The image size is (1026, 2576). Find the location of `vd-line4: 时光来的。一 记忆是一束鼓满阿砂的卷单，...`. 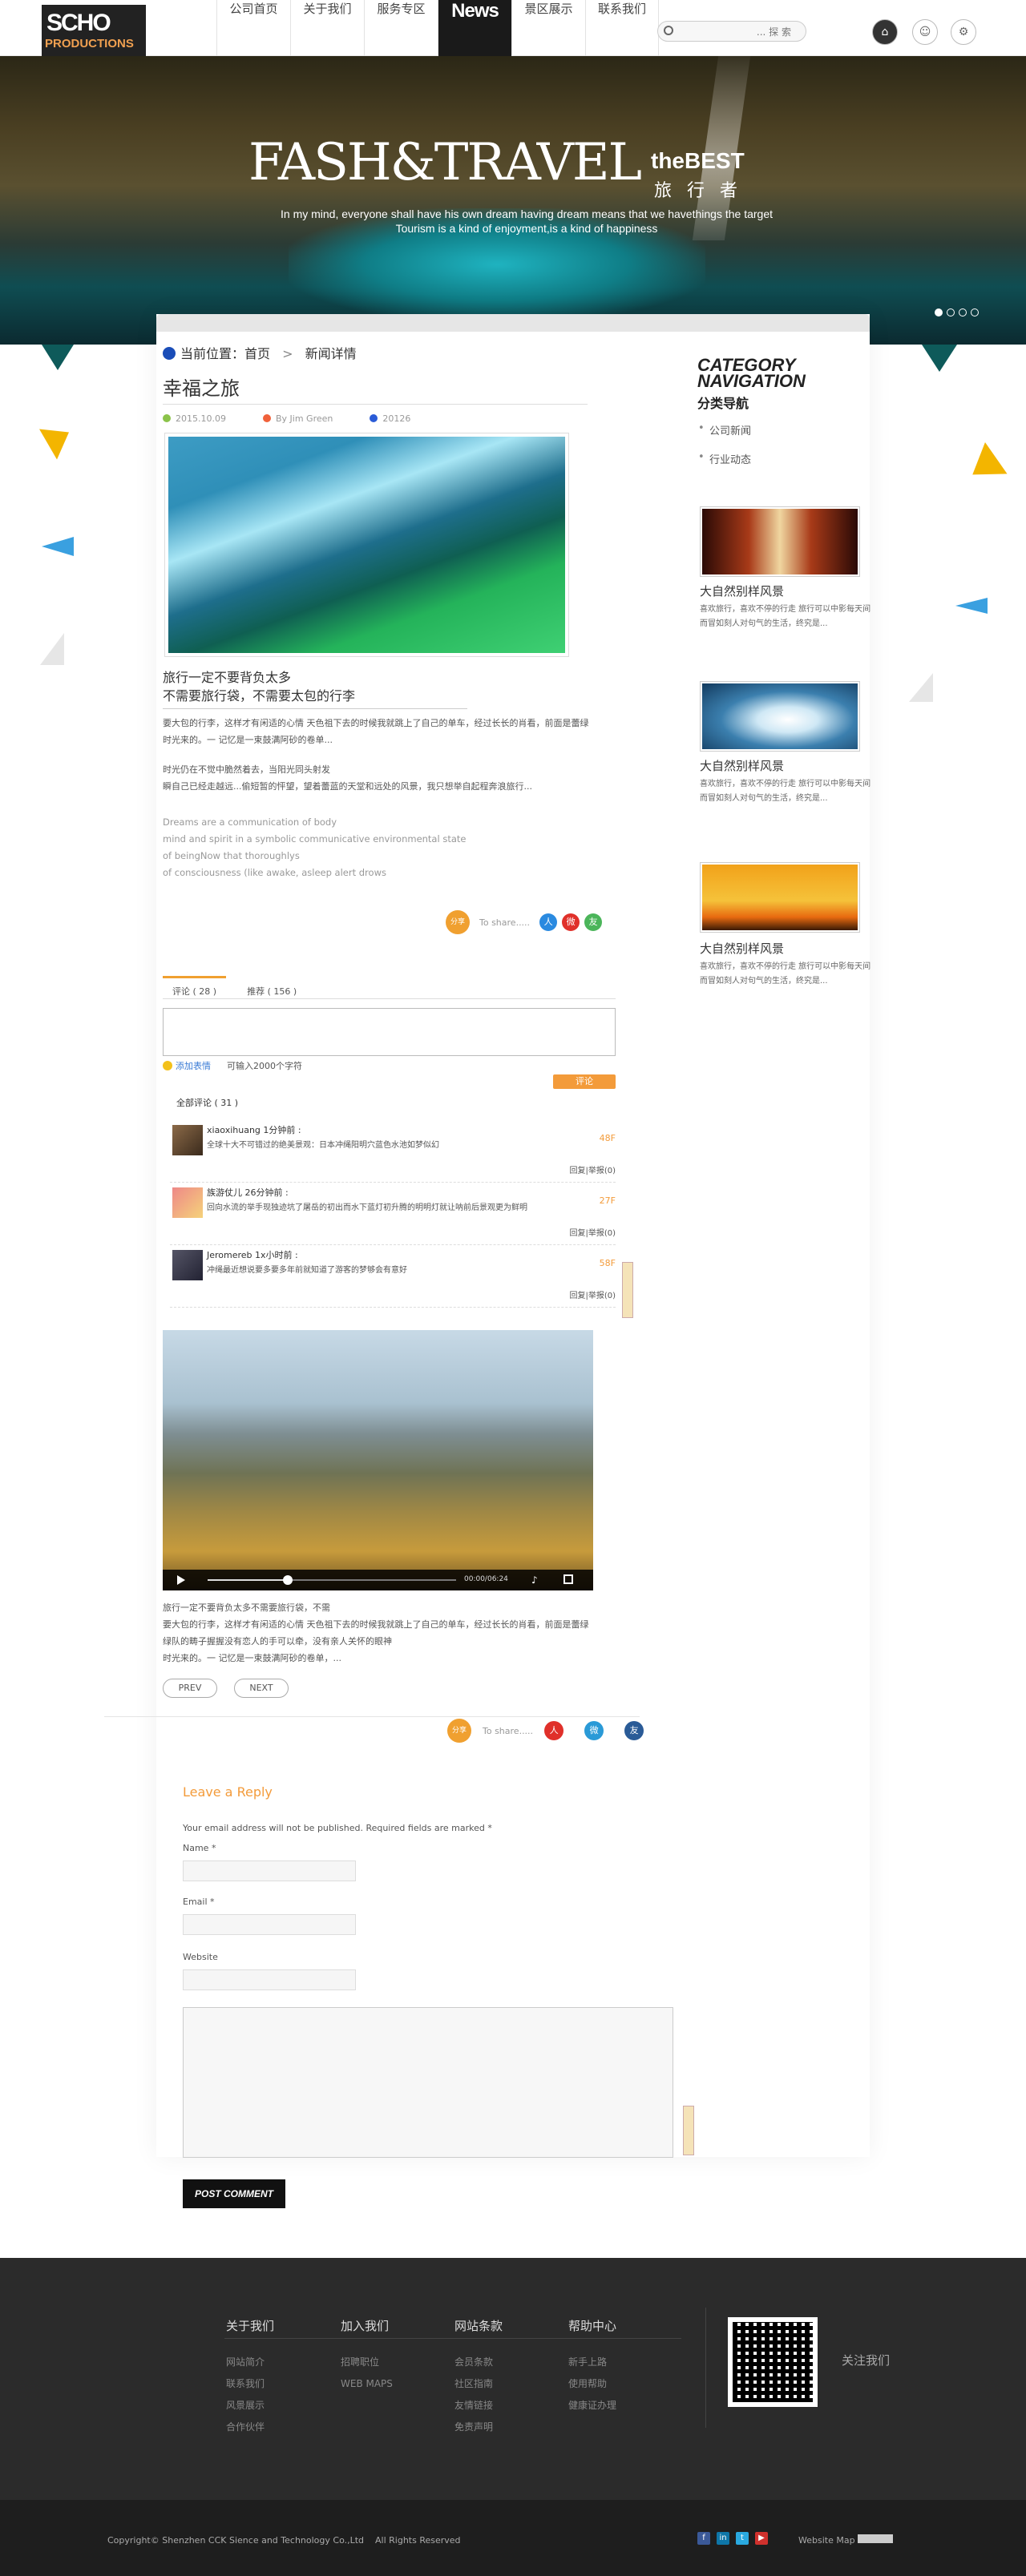

vd-line4: 时光来的。一 记忆是一束鼓满阿砂的卷单，... is located at coordinates (252, 1658).